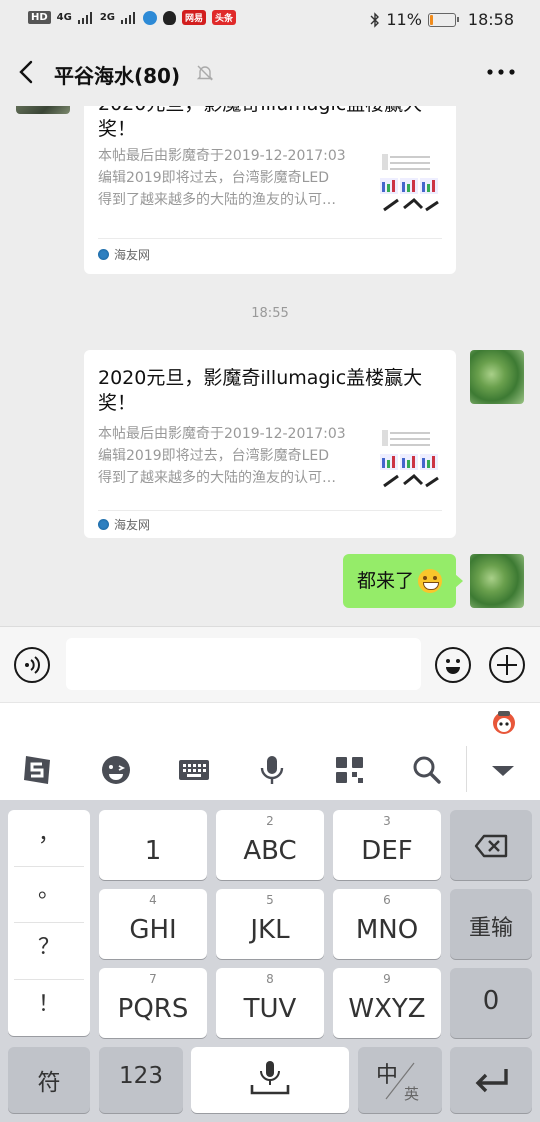  What do you see at coordinates (194, 17) in the screenshot?
I see `netease-badge: 网易` at bounding box center [194, 17].